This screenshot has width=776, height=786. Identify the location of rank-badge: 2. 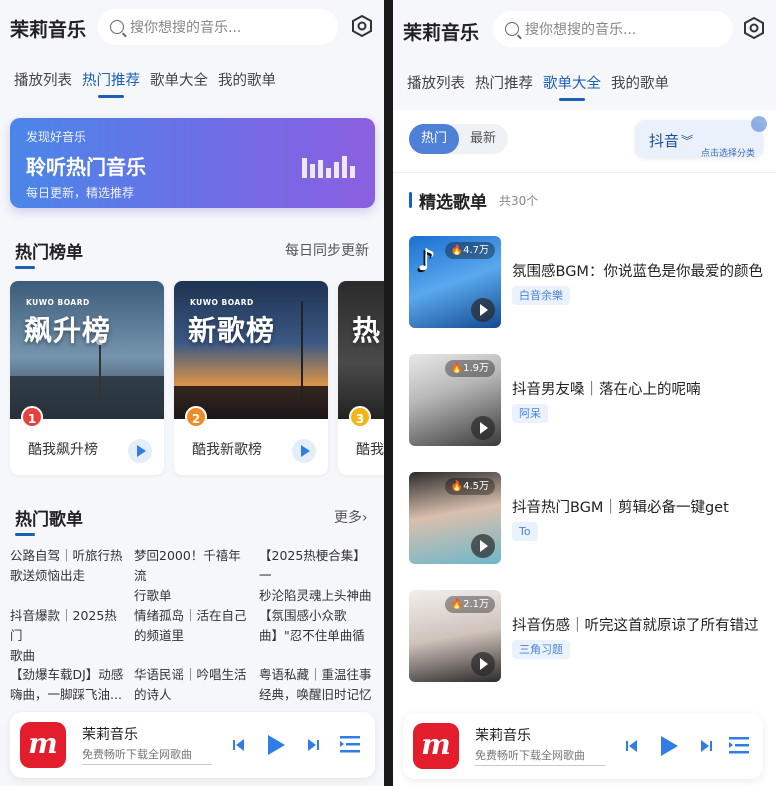
(196, 417).